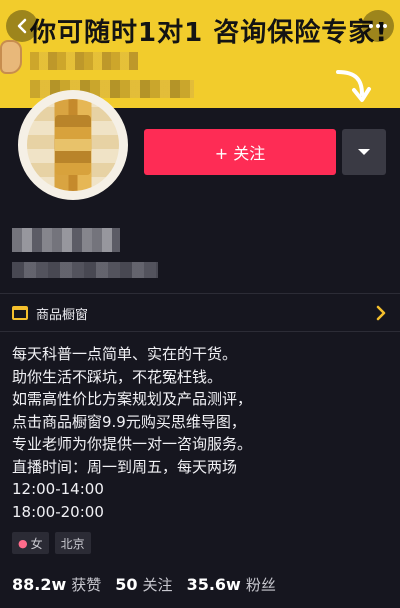  I want to click on more-options-button, so click(378, 26).